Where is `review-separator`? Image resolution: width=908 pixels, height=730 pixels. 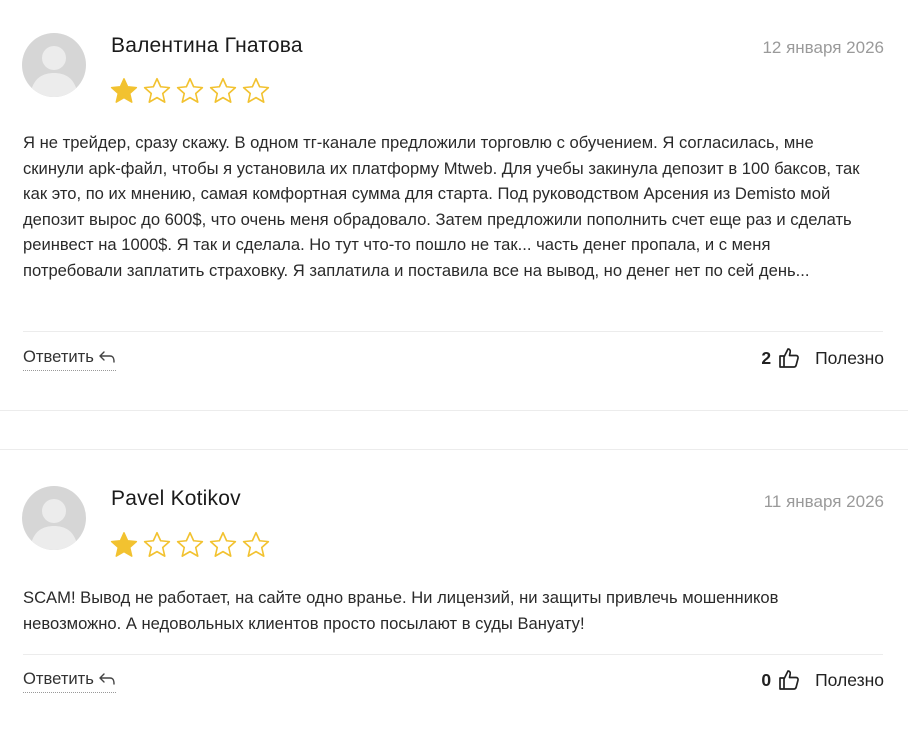
review-separator is located at coordinates (454, 430).